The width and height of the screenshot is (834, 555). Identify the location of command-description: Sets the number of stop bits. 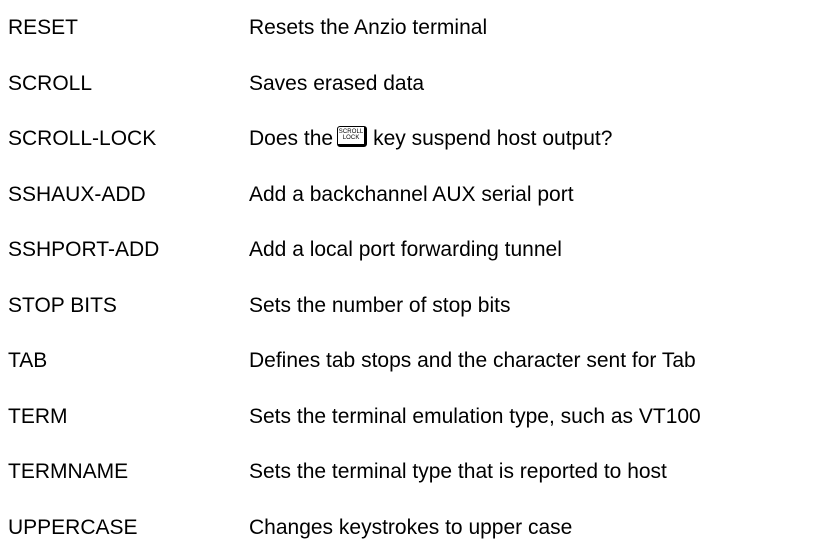
(379, 305).